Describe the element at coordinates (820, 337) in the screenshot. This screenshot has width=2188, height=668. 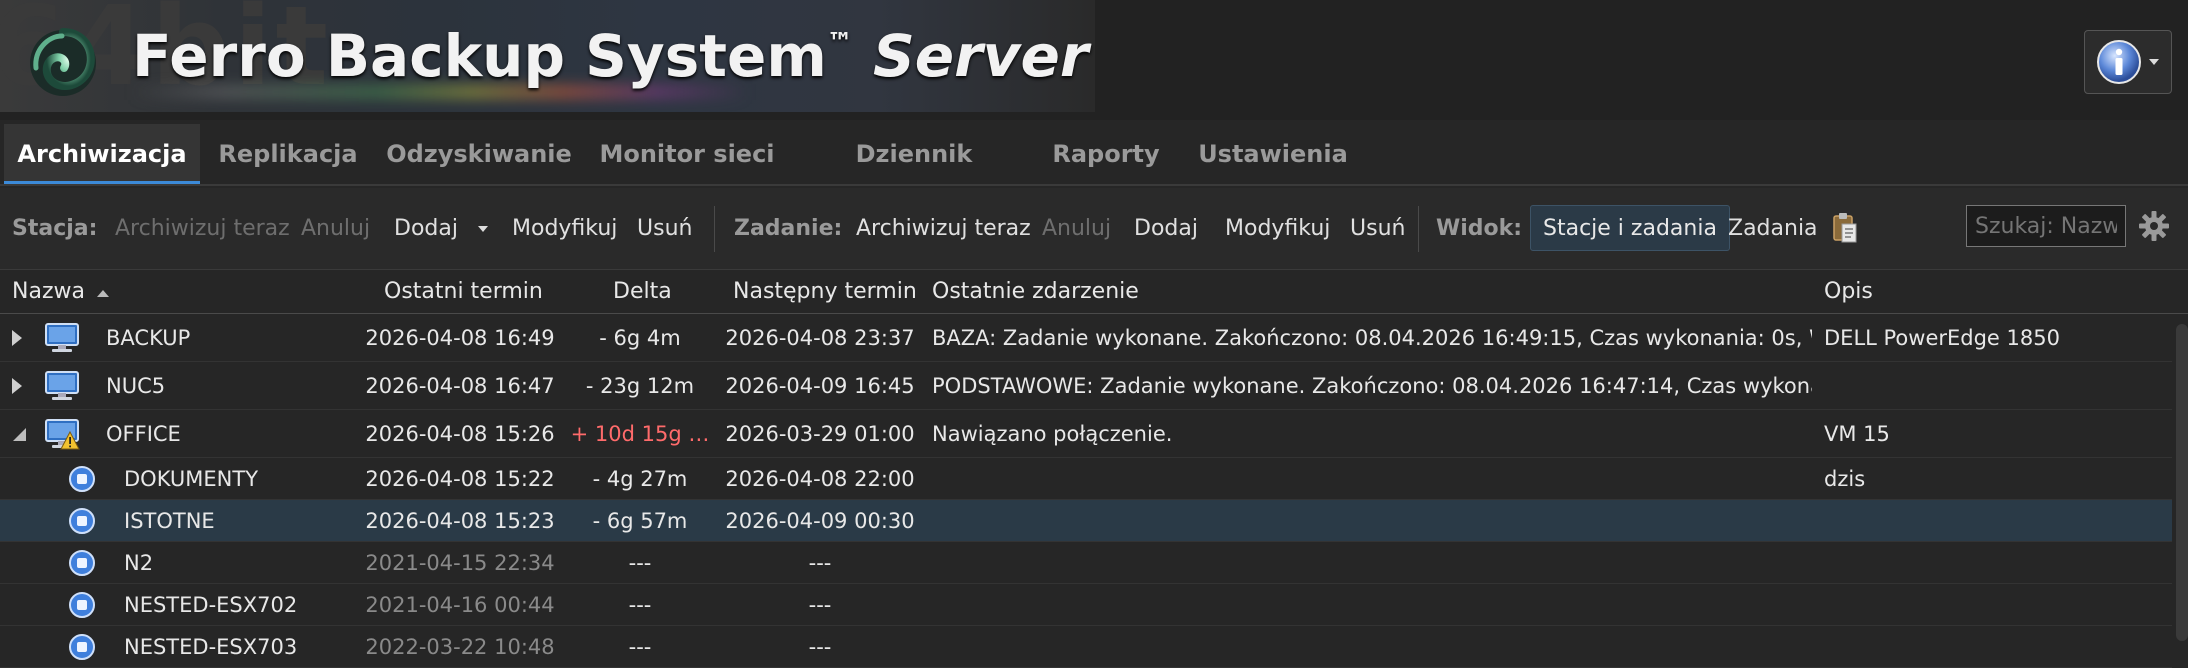
I see `row-next: 2026-04-08 23:37` at that location.